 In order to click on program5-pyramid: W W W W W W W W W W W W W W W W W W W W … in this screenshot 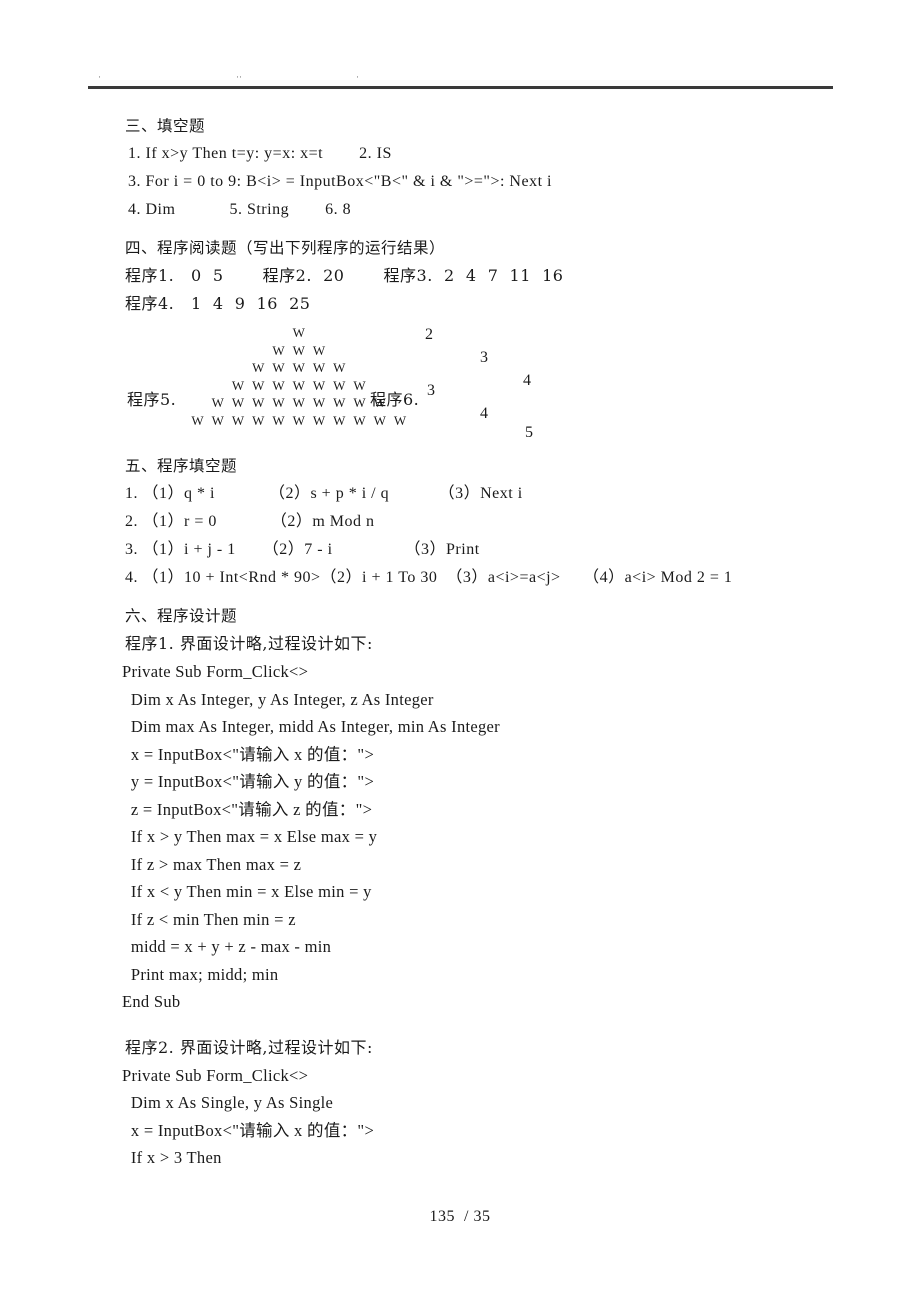, I will do `click(300, 376)`.